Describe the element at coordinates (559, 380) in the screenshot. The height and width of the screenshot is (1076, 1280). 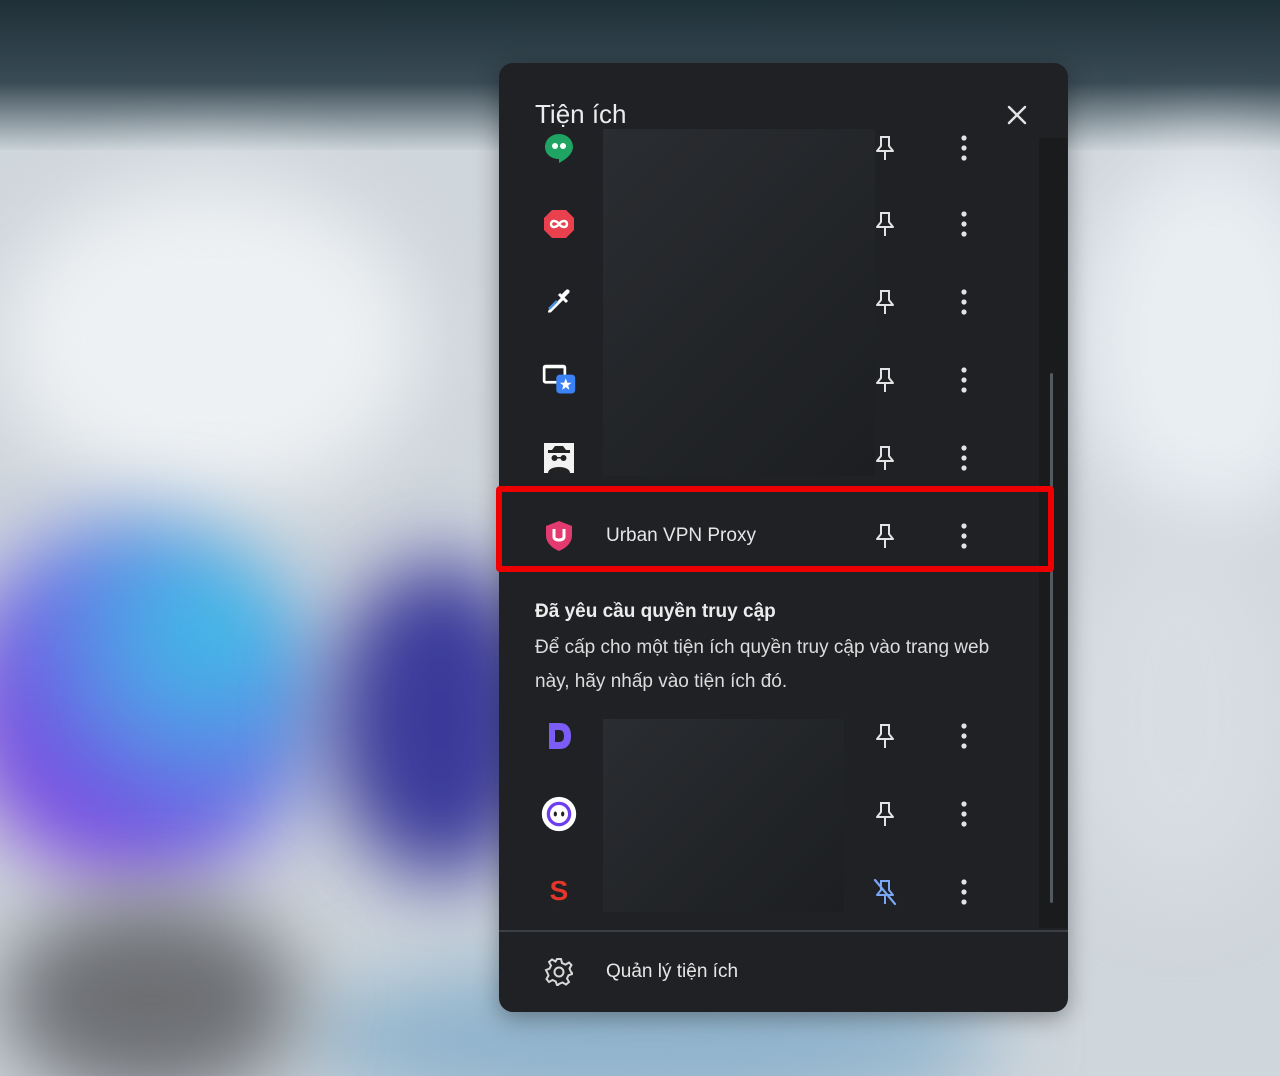
I see `window-star-icon` at that location.